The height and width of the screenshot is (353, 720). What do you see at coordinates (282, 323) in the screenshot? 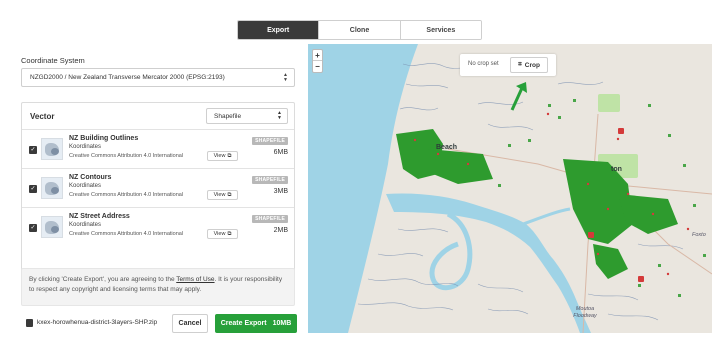
I see `export-size: 10MB` at bounding box center [282, 323].